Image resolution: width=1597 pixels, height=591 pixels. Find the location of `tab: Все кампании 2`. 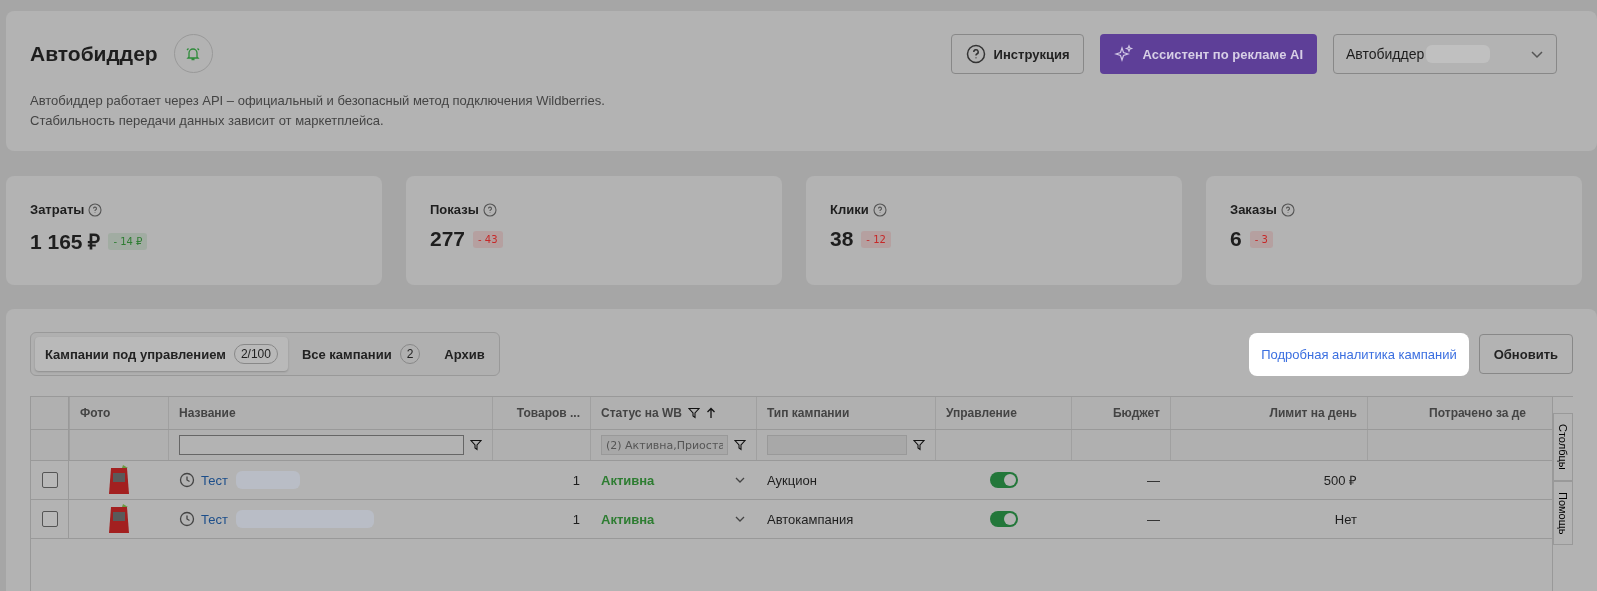

tab: Все кампании 2 is located at coordinates (361, 354).